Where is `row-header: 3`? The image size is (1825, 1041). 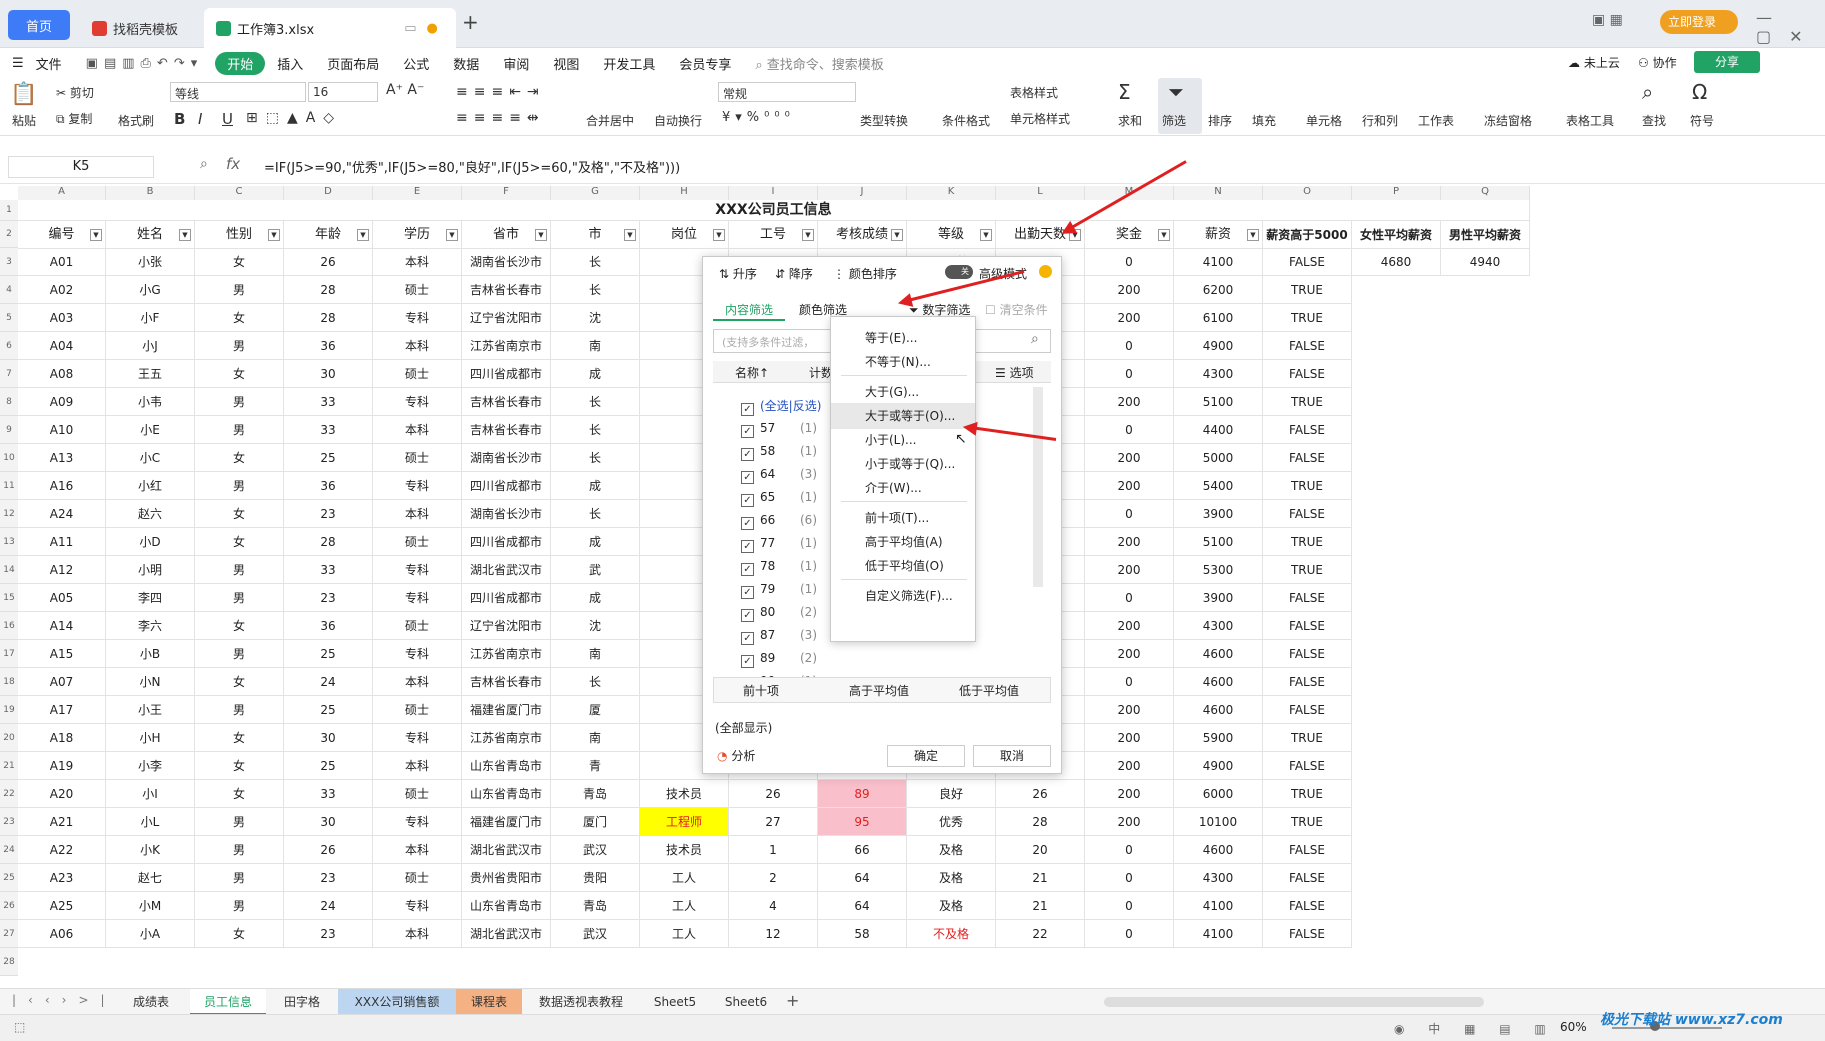
row-header: 3 is located at coordinates (9, 262).